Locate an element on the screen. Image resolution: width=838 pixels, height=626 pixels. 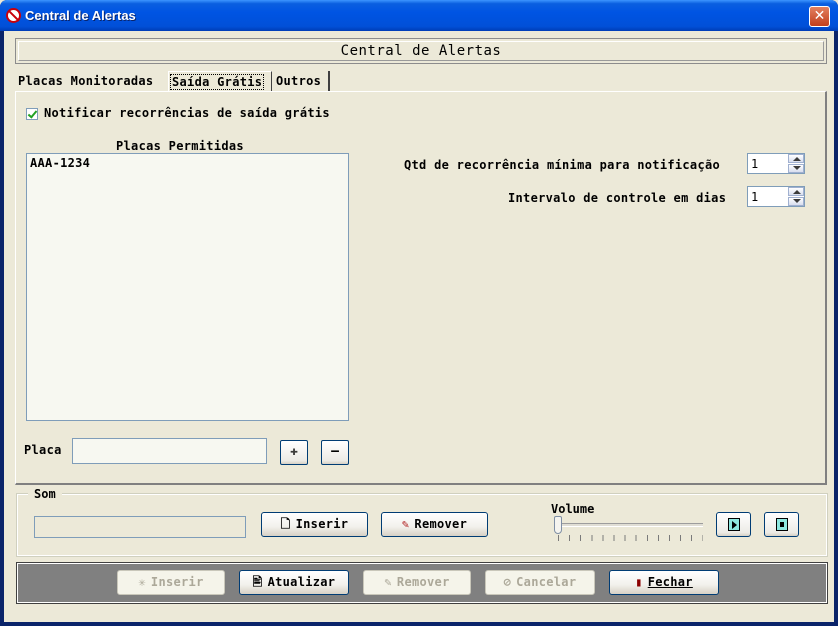
remove-sound-label: Remover is located at coordinates (441, 524).